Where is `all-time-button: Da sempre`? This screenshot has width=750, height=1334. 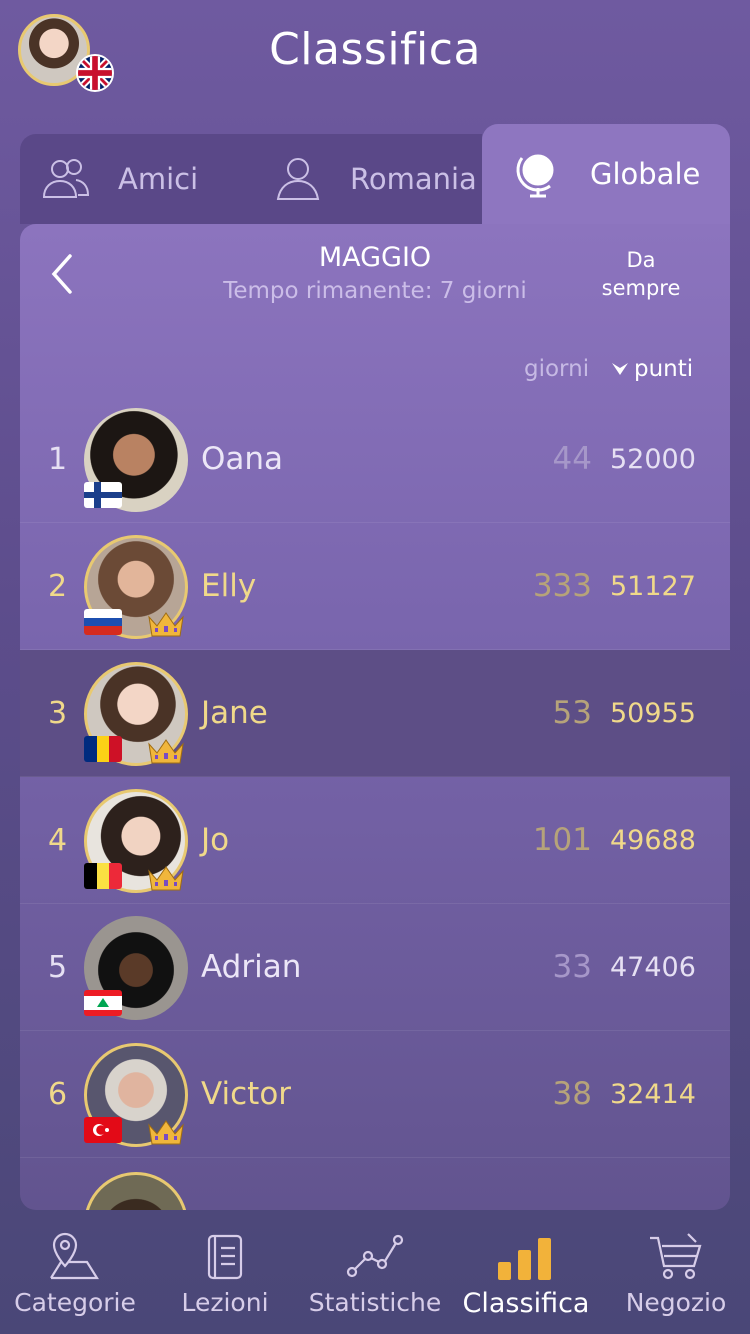
all-time-button: Da sempre is located at coordinates (641, 274).